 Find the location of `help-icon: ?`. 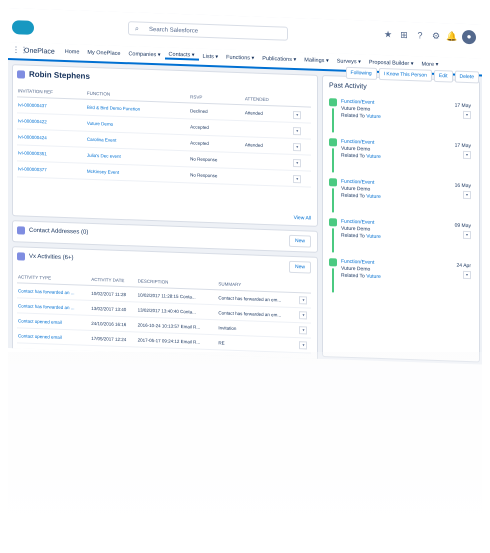

help-icon: ? is located at coordinates (420, 35).